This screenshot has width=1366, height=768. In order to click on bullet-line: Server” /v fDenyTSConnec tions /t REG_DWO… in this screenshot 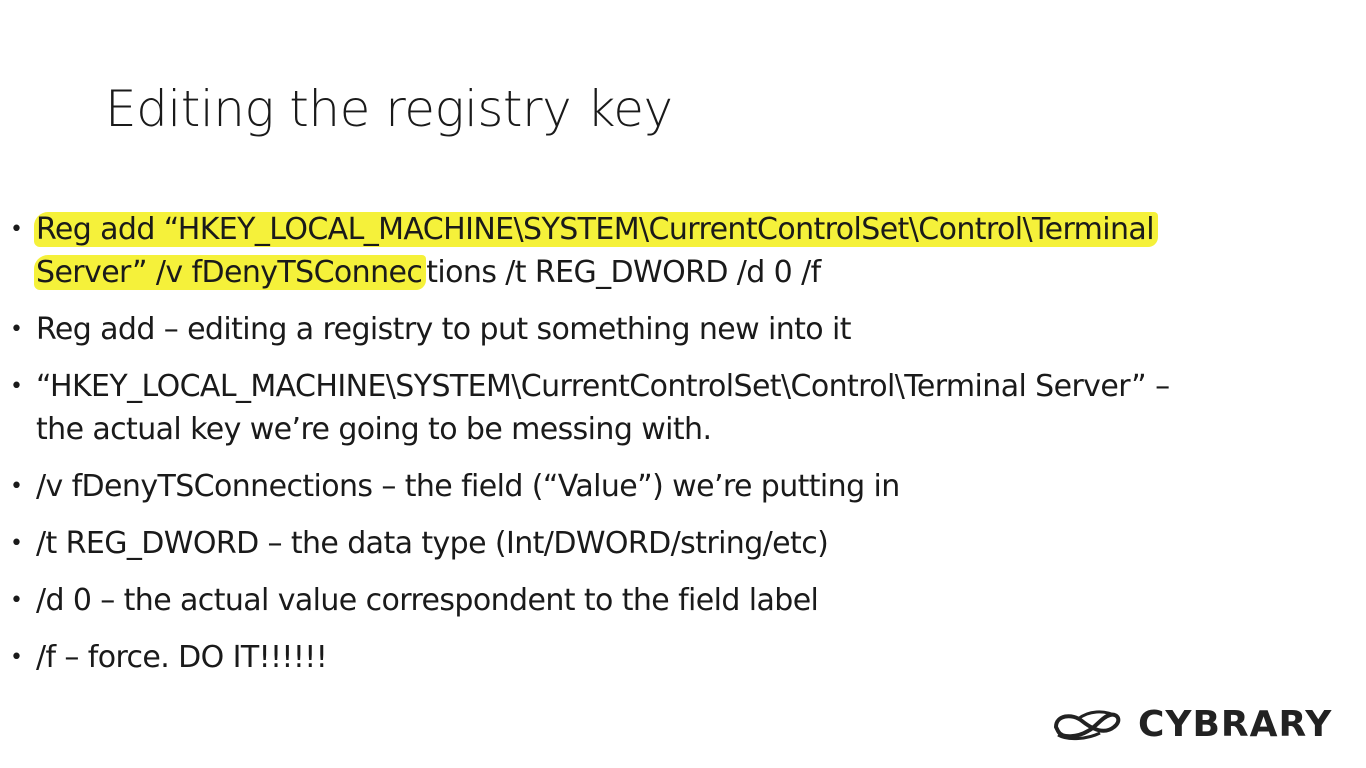, I will do `click(690, 272)`.